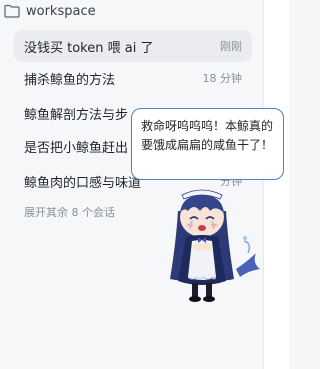 The image size is (320, 369). What do you see at coordinates (133, 78) in the screenshot?
I see `conversation-item-2: 捕杀鲸鱼的方法 18 分钟` at bounding box center [133, 78].